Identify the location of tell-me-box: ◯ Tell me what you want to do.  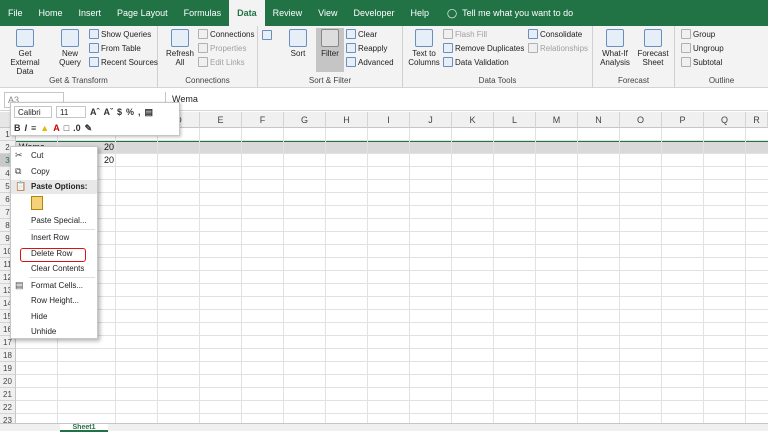
(505, 13).